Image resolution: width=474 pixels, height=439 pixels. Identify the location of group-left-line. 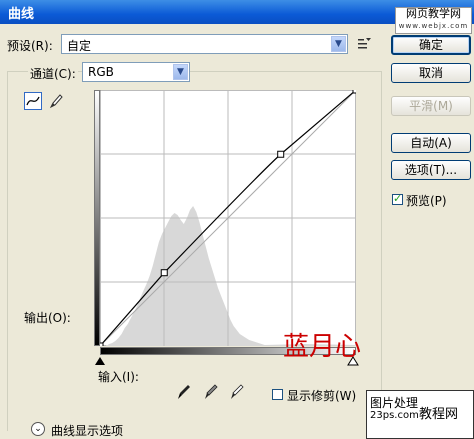
(7, 251).